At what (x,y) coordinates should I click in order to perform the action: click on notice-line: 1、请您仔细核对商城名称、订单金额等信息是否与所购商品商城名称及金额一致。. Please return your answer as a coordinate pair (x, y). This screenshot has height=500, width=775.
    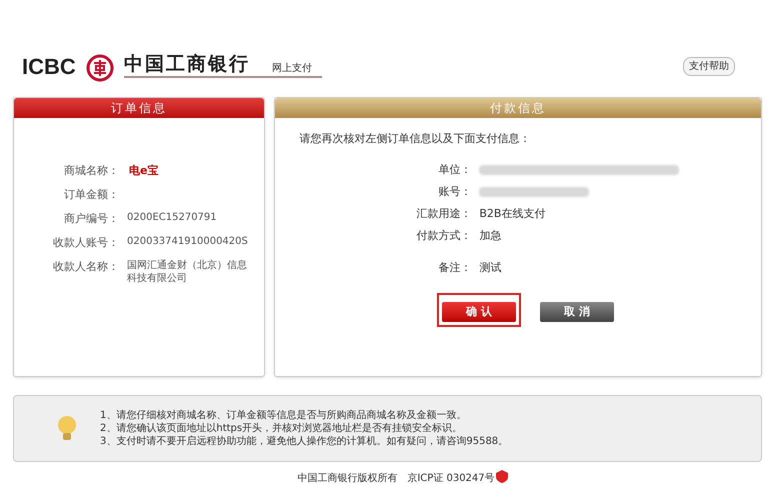
    Looking at the image, I should click on (284, 415).